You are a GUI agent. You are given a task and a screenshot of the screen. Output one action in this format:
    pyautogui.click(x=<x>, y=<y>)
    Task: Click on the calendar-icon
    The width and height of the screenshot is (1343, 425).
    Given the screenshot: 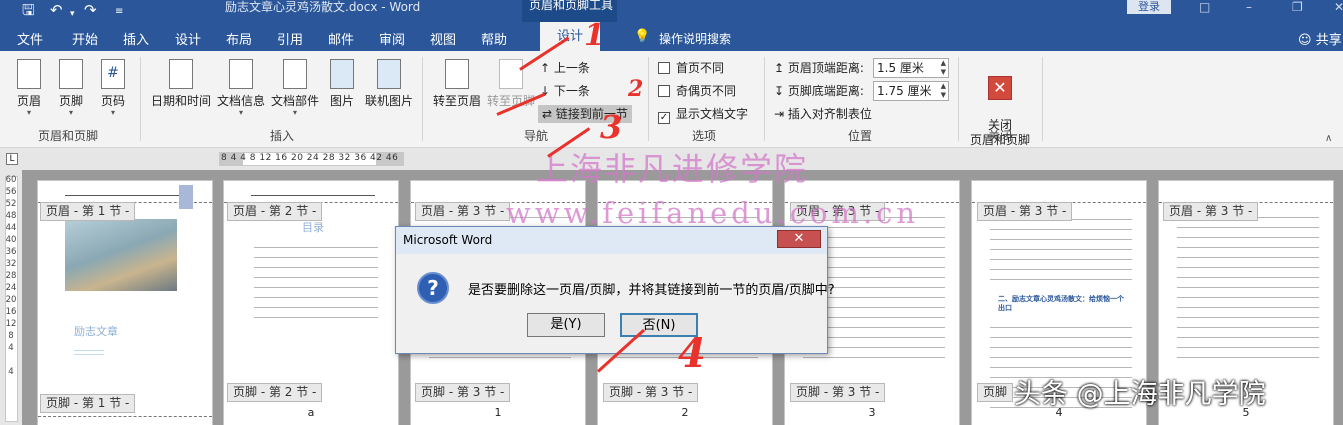 What is the action you would take?
    pyautogui.click(x=181, y=74)
    